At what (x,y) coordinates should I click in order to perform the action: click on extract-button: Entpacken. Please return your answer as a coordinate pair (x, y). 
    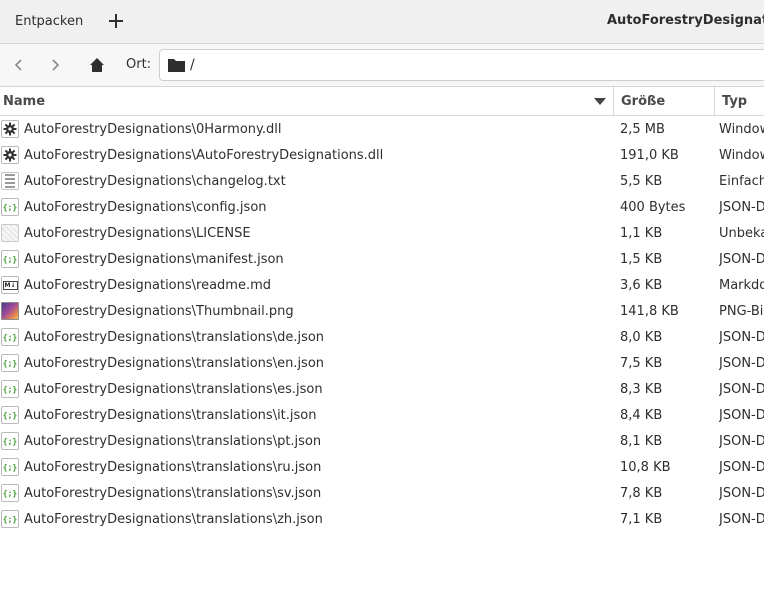
    Looking at the image, I should click on (49, 21).